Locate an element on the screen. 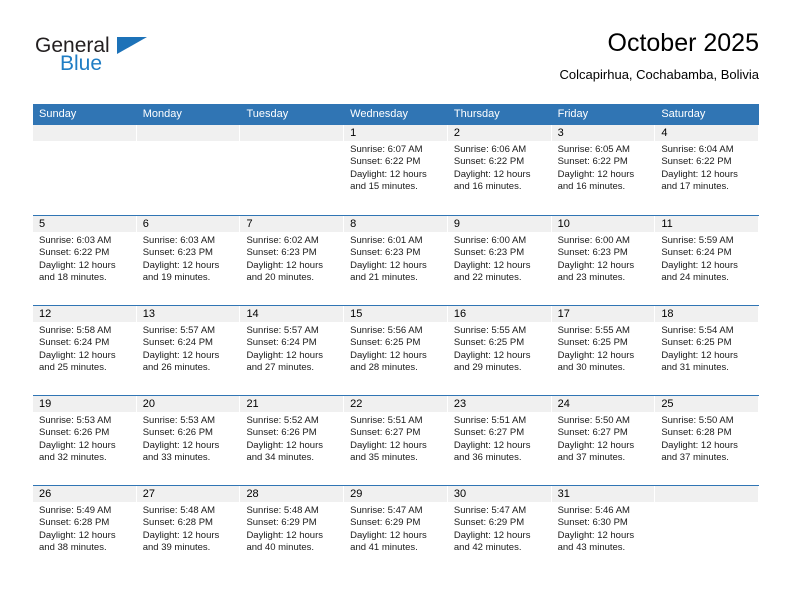 This screenshot has height=612, width=792. daylight-text-line2: and 22 minutes. is located at coordinates (487, 278).